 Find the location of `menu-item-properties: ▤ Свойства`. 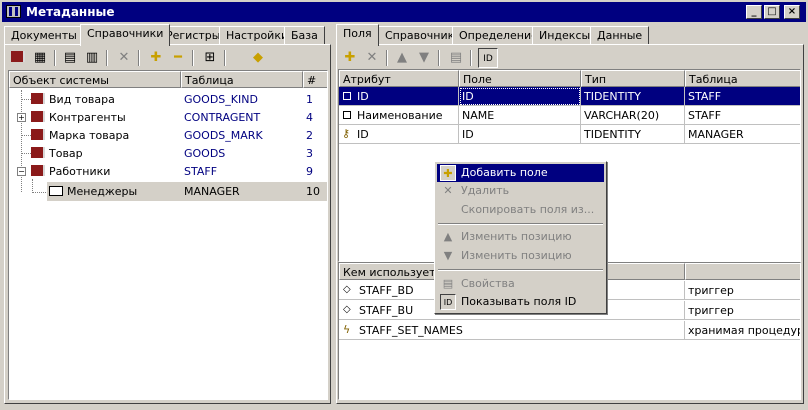

menu-item-properties: ▤ Свойства is located at coordinates (520, 284).